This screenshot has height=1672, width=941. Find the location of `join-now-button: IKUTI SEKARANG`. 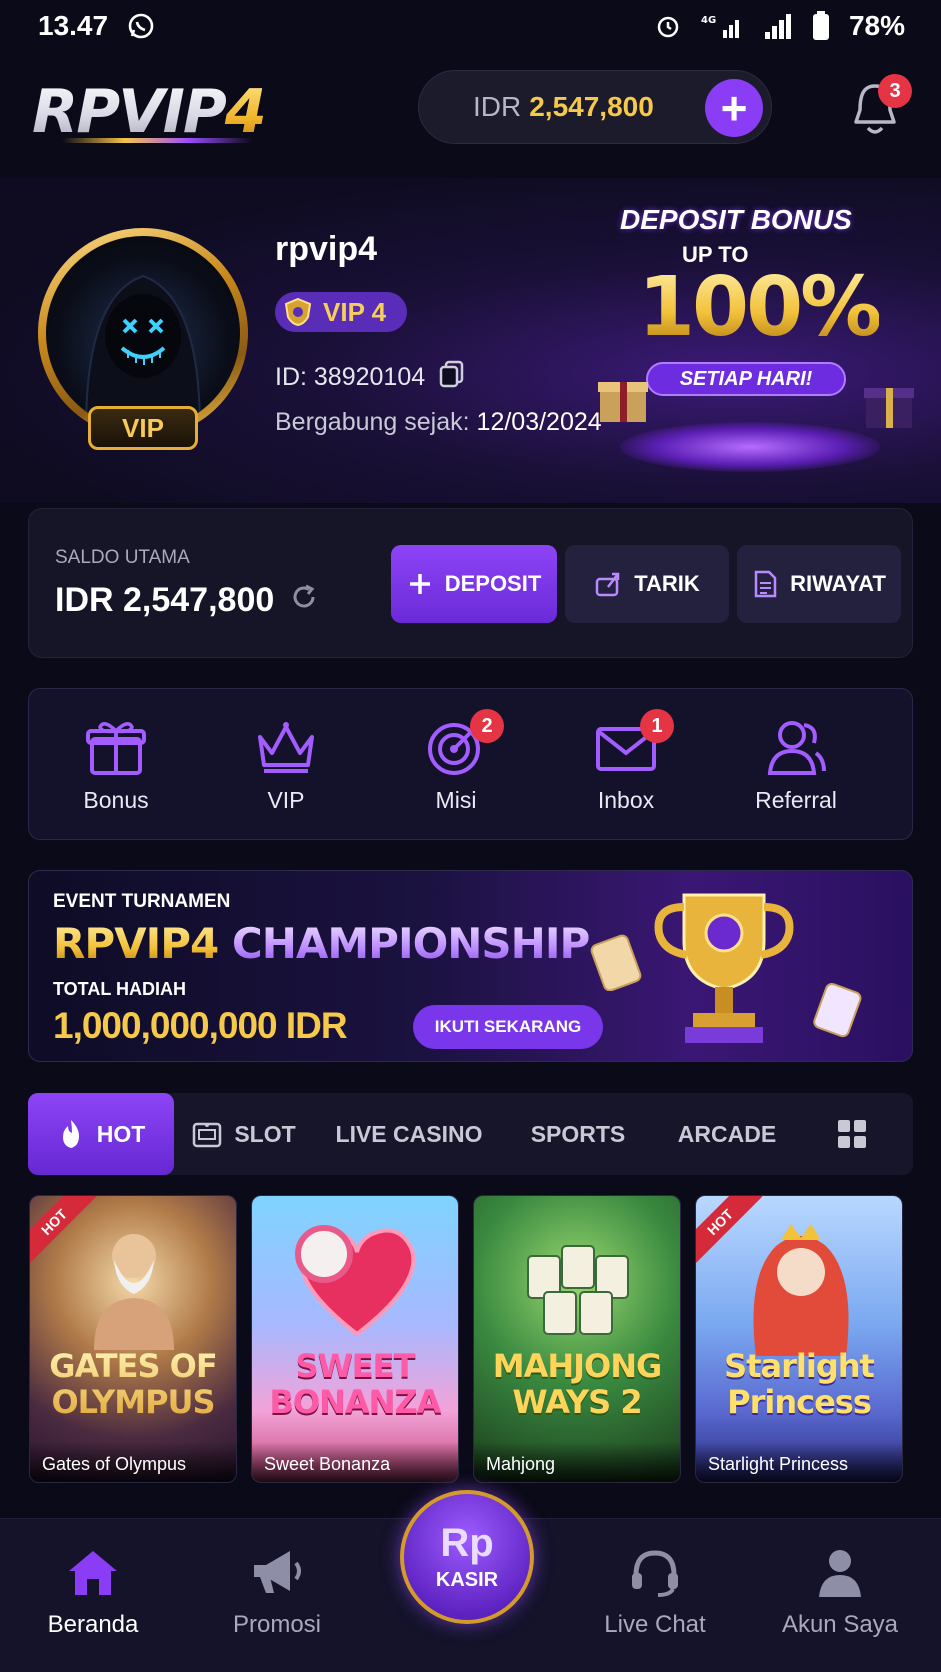

join-now-button: IKUTI SEKARANG is located at coordinates (508, 1027).